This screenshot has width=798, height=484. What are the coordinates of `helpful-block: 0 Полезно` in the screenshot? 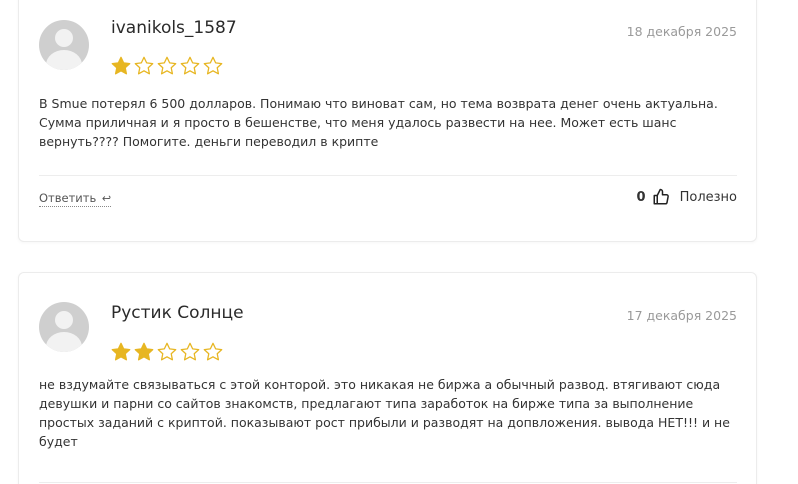 It's located at (687, 197).